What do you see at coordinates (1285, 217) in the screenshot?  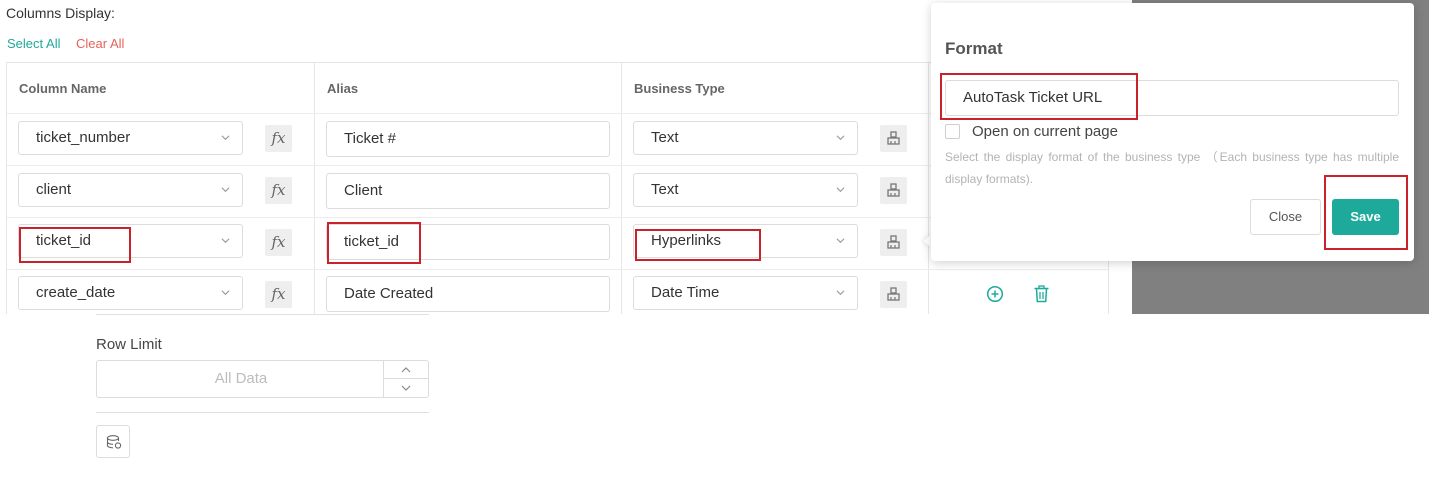 I see `close-button: Close` at bounding box center [1285, 217].